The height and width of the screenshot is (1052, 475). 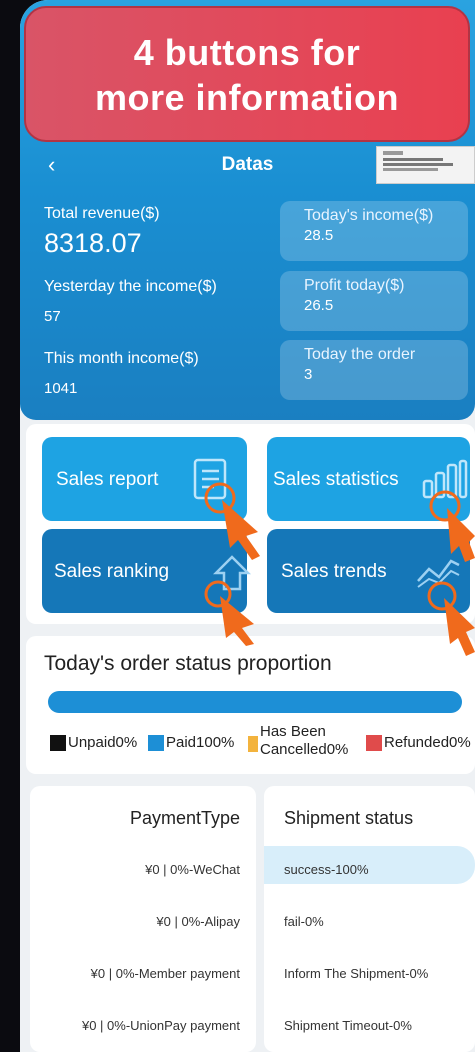 What do you see at coordinates (102, 213) in the screenshot?
I see `total-revenue-label: Total revenue($)` at bounding box center [102, 213].